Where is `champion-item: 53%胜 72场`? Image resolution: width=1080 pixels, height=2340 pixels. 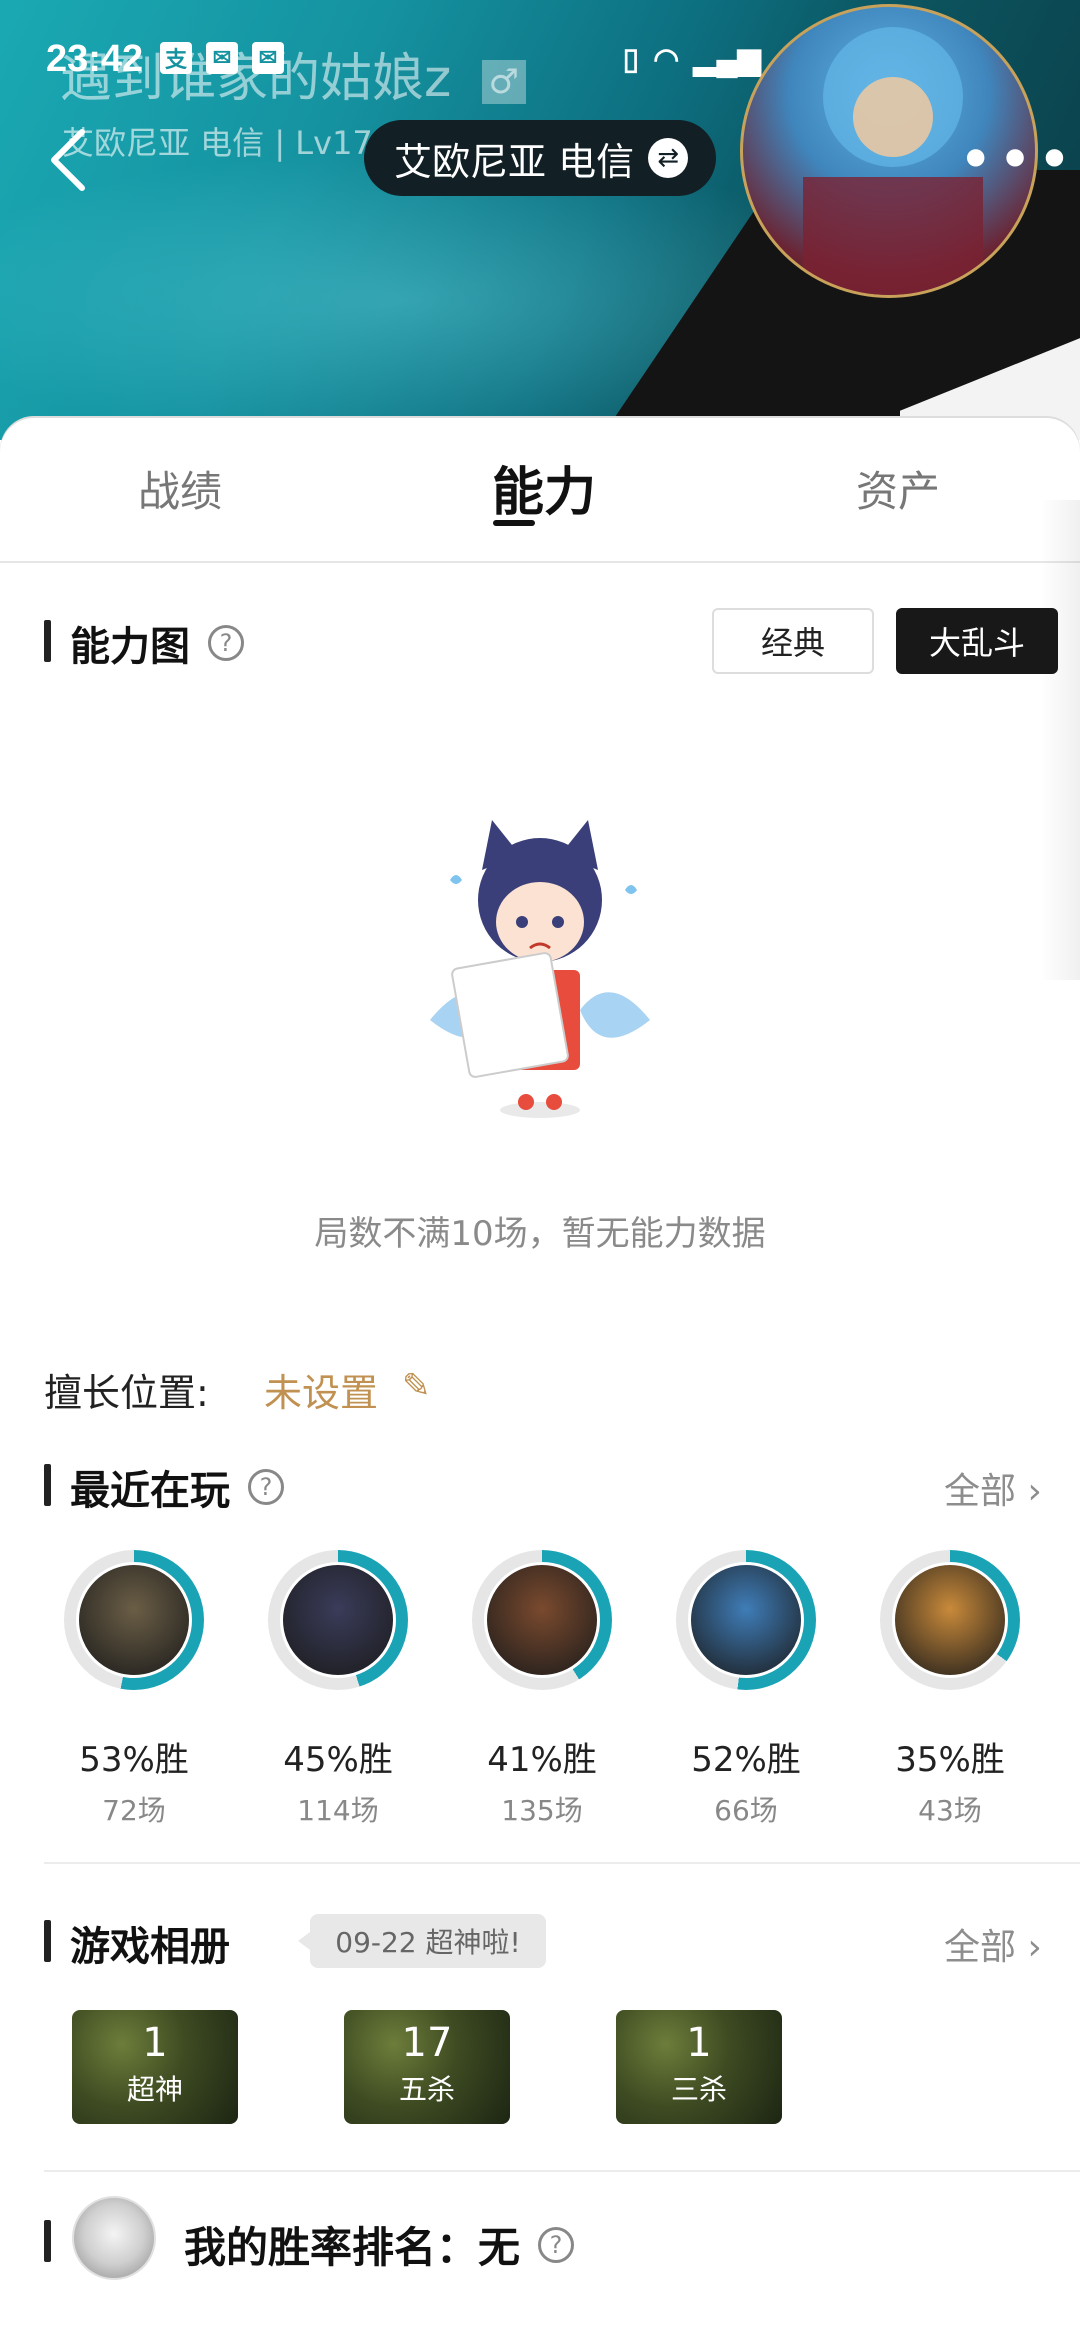 champion-item: 53%胜 72场 is located at coordinates (134, 1689).